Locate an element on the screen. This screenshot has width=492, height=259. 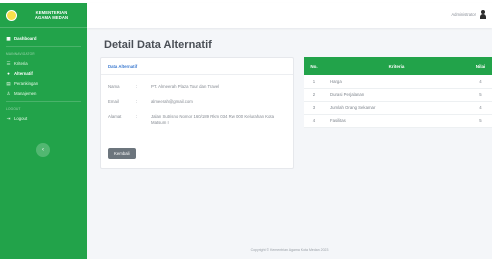
detail-row-email: Email : almeerah@gmail.com is located at coordinates (199, 102).